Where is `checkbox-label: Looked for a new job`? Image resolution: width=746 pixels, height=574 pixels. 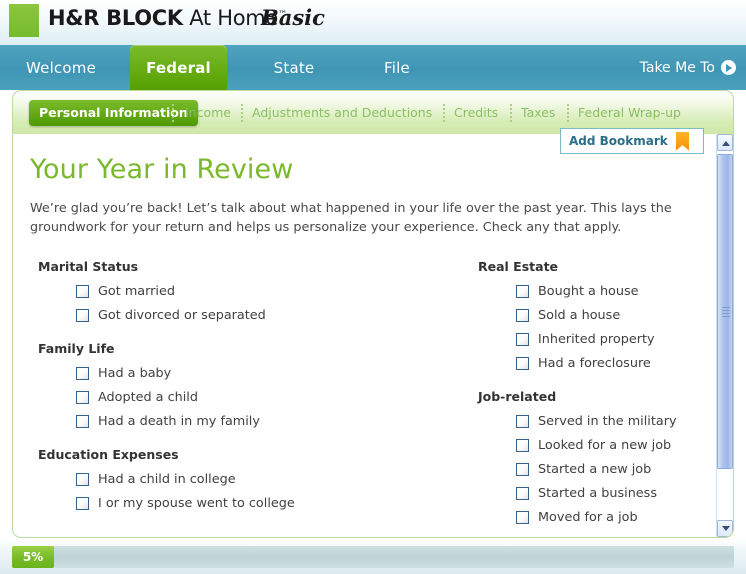 checkbox-label: Looked for a new job is located at coordinates (604, 445).